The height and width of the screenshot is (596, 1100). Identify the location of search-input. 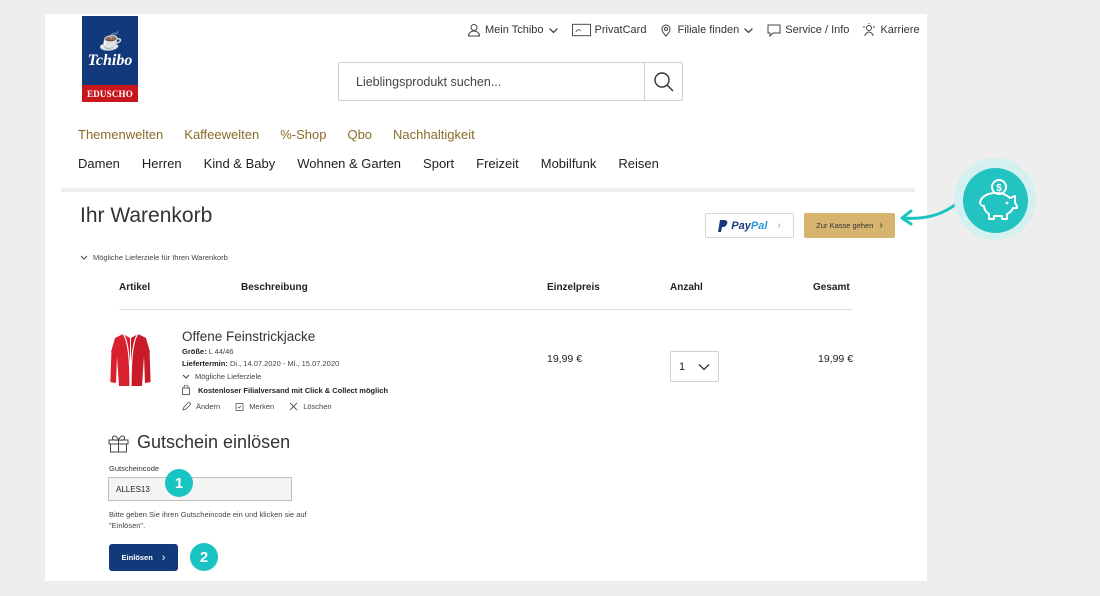
(491, 81).